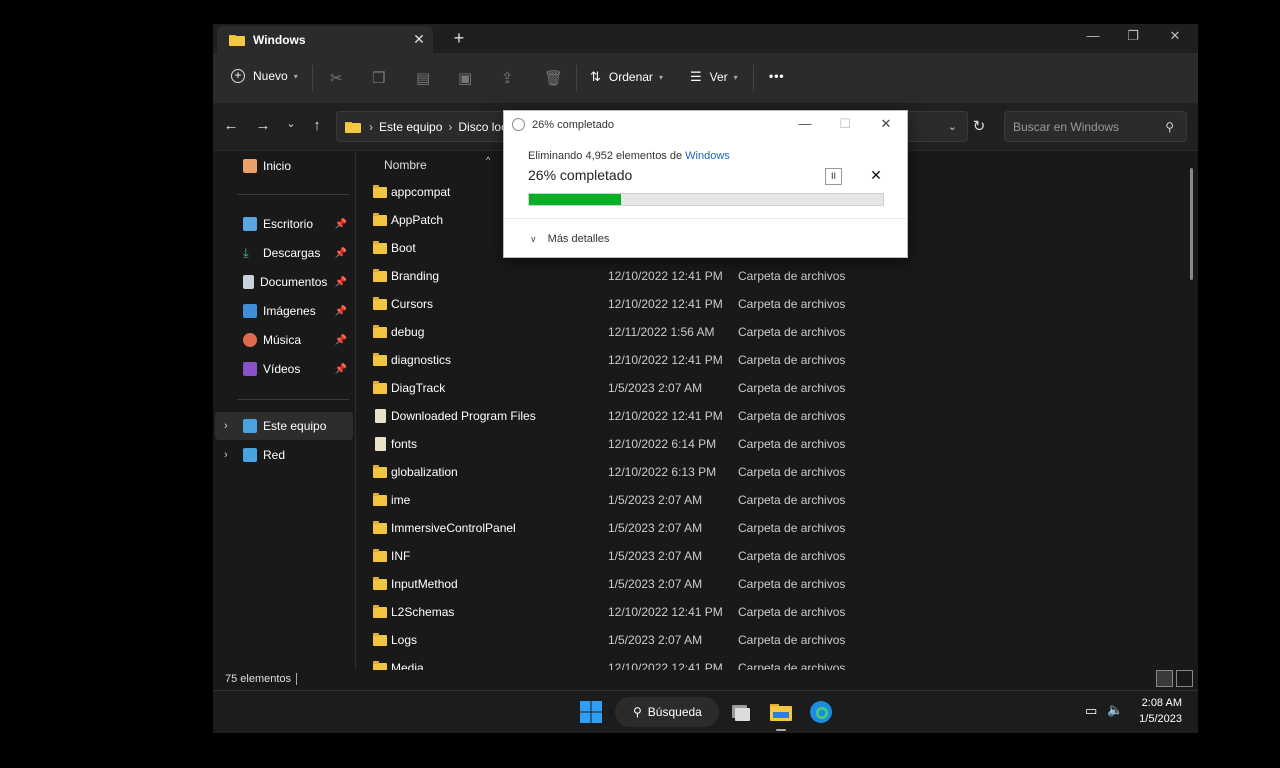 The height and width of the screenshot is (768, 1280). What do you see at coordinates (767, 500) in the screenshot?
I see `table-row: ime 1/5/2023 2:07 AM Carpeta de archivos` at bounding box center [767, 500].